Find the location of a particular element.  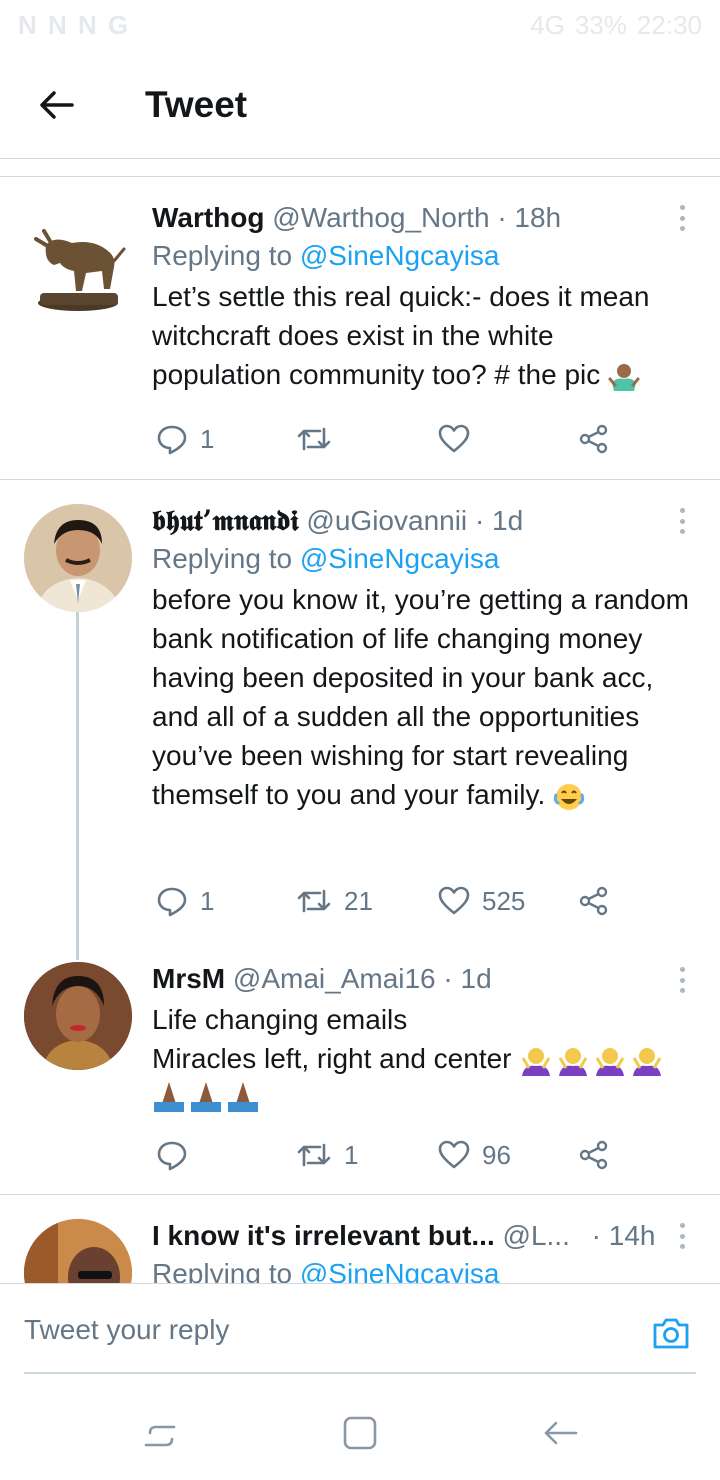

tweet-meta: MrsM @Amai_Amai16 · 1d is located at coordinates (422, 979).